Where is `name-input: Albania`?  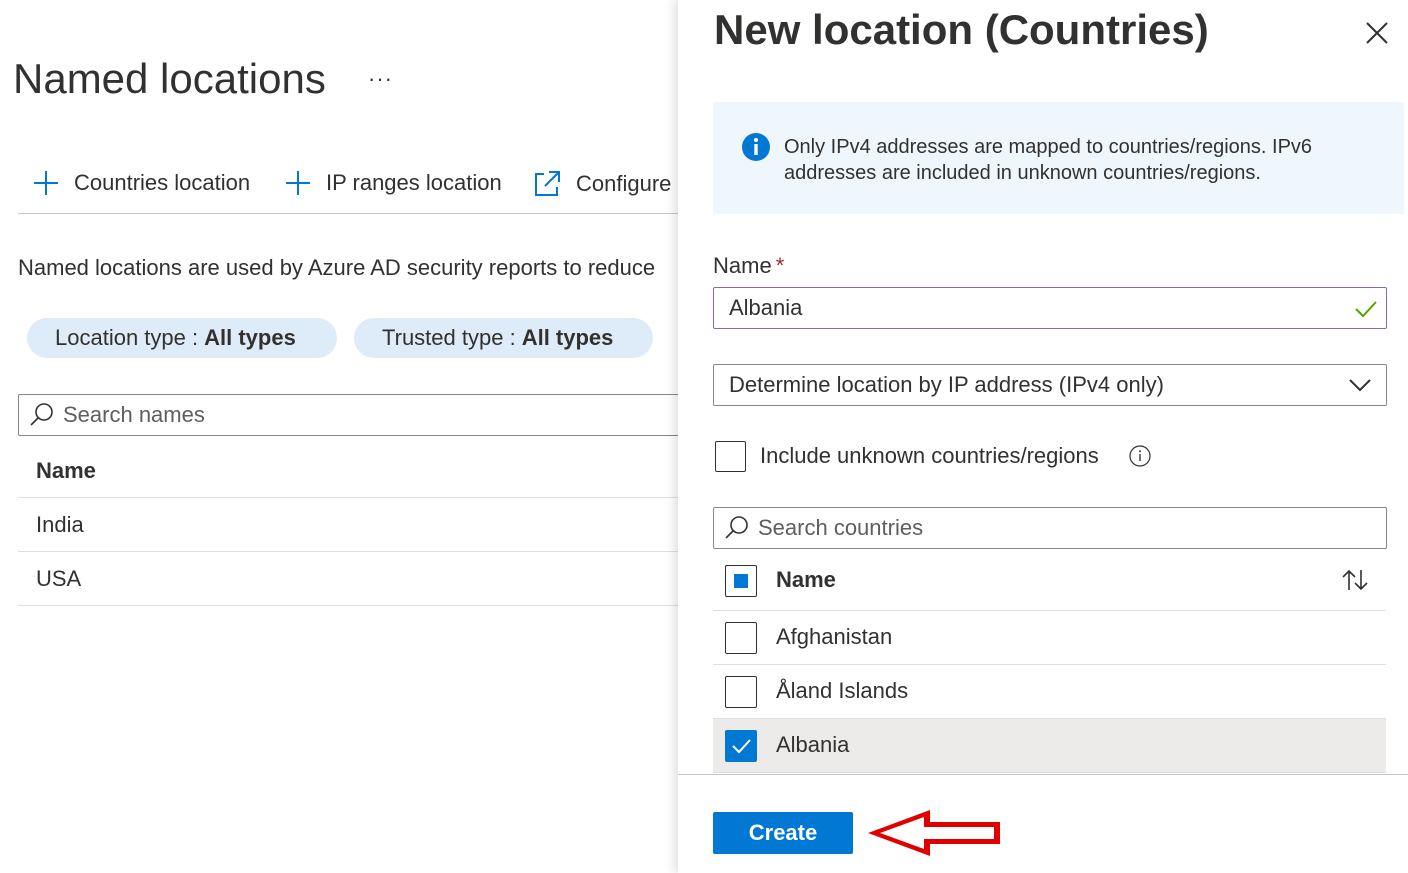 name-input: Albania is located at coordinates (1050, 308).